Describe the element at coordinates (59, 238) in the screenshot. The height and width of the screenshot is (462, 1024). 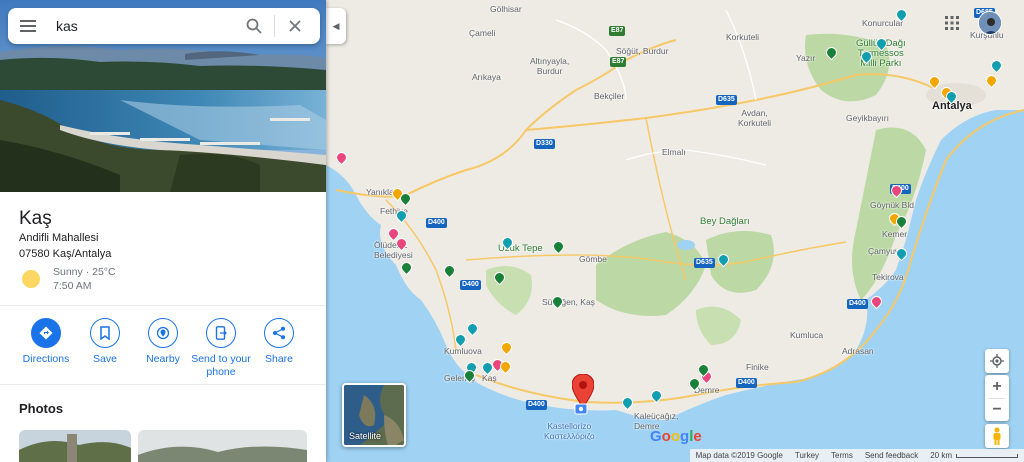
I see `address-line-1: Andifli Mahallesi` at that location.